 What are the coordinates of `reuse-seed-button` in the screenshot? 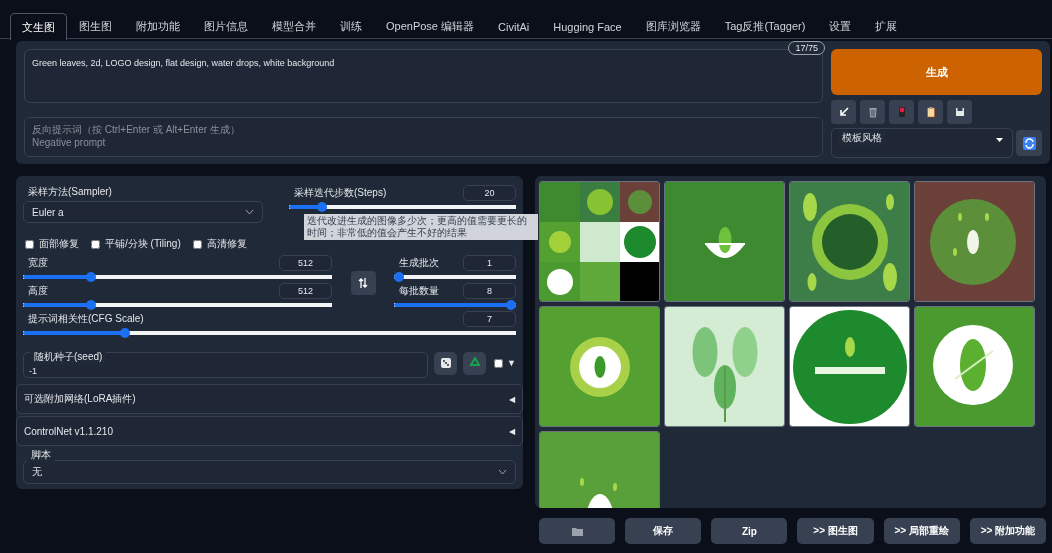 It's located at (475, 363).